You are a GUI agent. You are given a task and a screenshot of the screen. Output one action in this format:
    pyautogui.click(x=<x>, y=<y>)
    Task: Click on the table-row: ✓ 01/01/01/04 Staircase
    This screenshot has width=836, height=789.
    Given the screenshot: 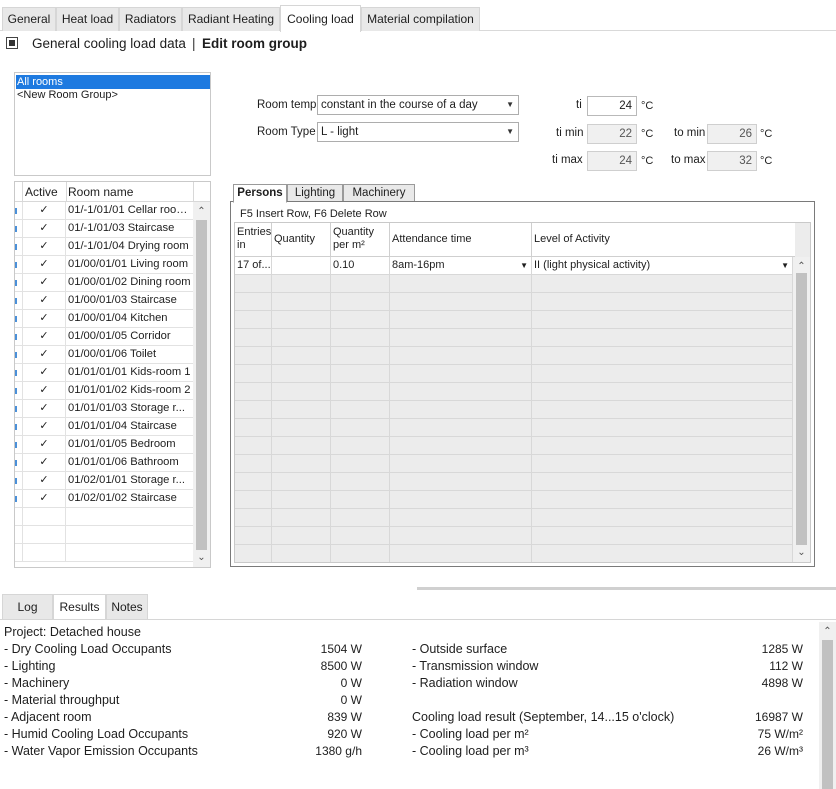 What is the action you would take?
    pyautogui.click(x=104, y=427)
    